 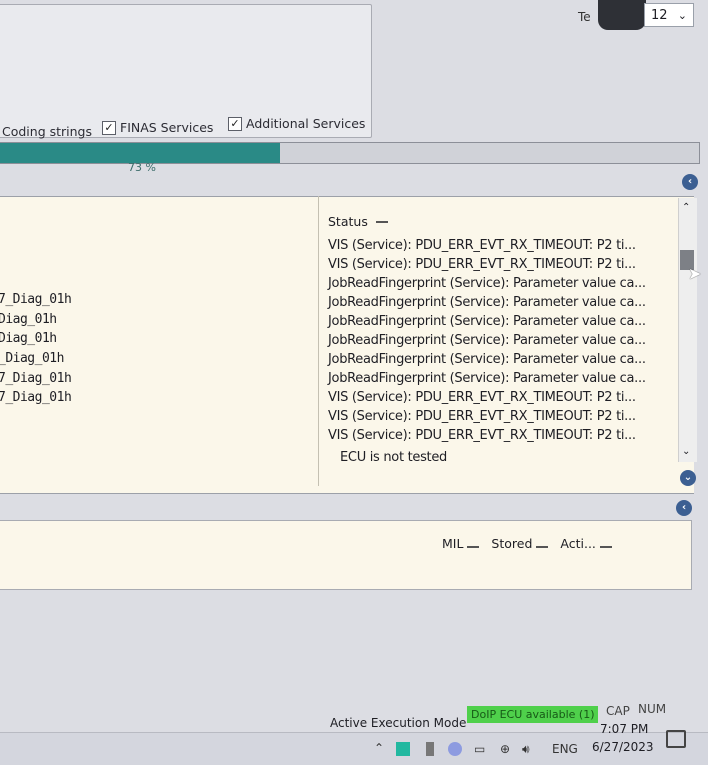 I want to click on status-header-label: Status, so click(x=348, y=221).